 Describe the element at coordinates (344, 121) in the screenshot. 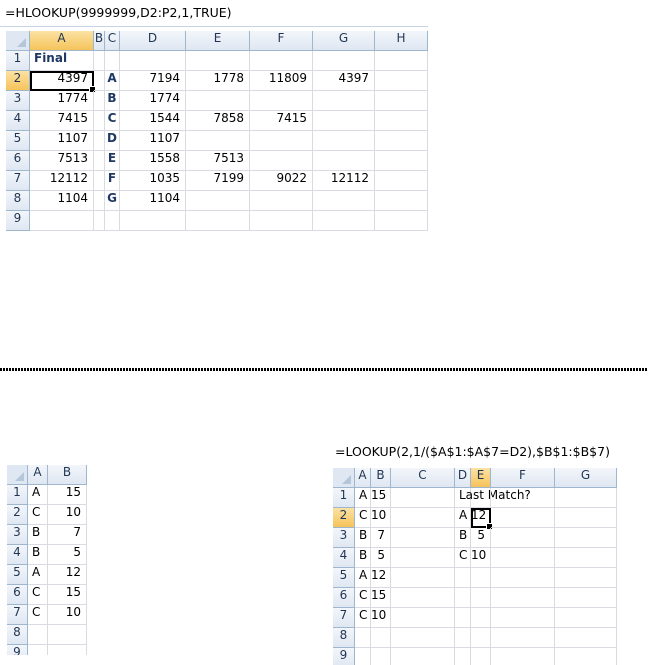

I see `cell-g4` at that location.